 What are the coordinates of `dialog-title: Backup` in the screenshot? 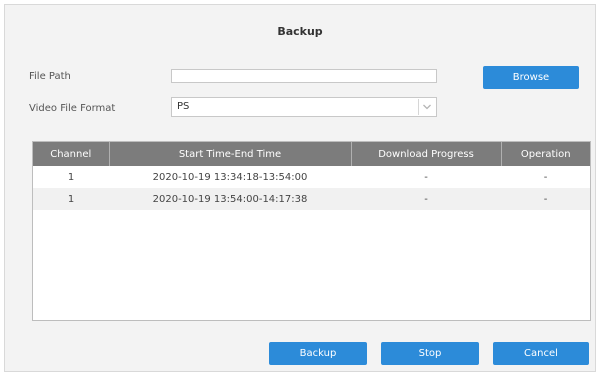 It's located at (300, 31).